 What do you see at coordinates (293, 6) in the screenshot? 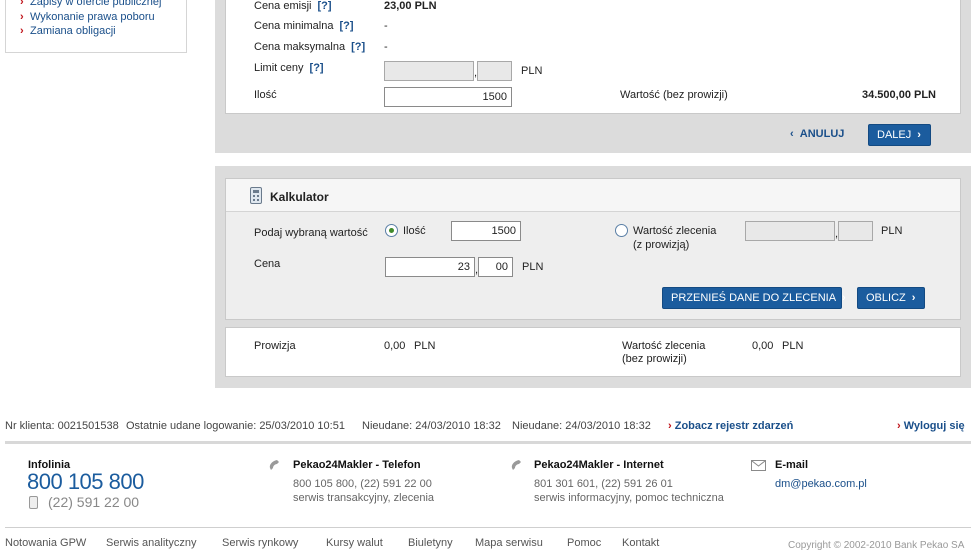
I see `cena-emisji-label: Cena emisji [?]` at bounding box center [293, 6].